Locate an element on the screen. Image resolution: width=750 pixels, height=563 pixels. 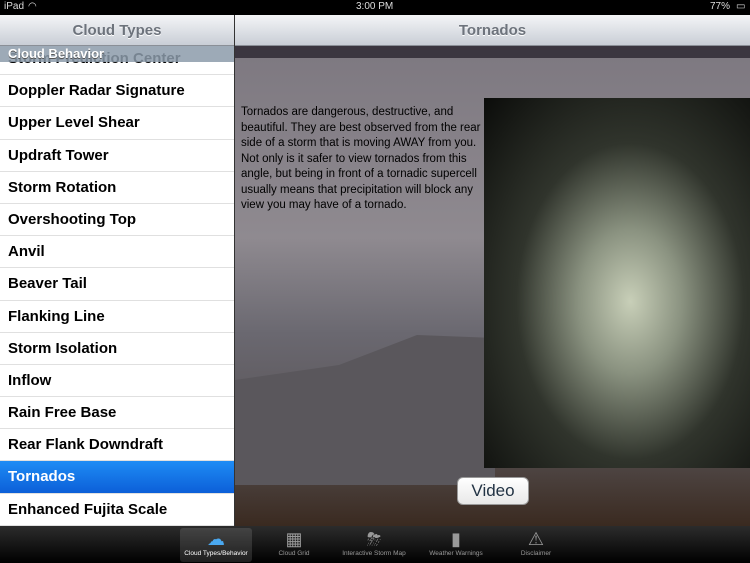
tab-warning-sign: ▮ Weather Warnings is located at coordinates (456, 545).